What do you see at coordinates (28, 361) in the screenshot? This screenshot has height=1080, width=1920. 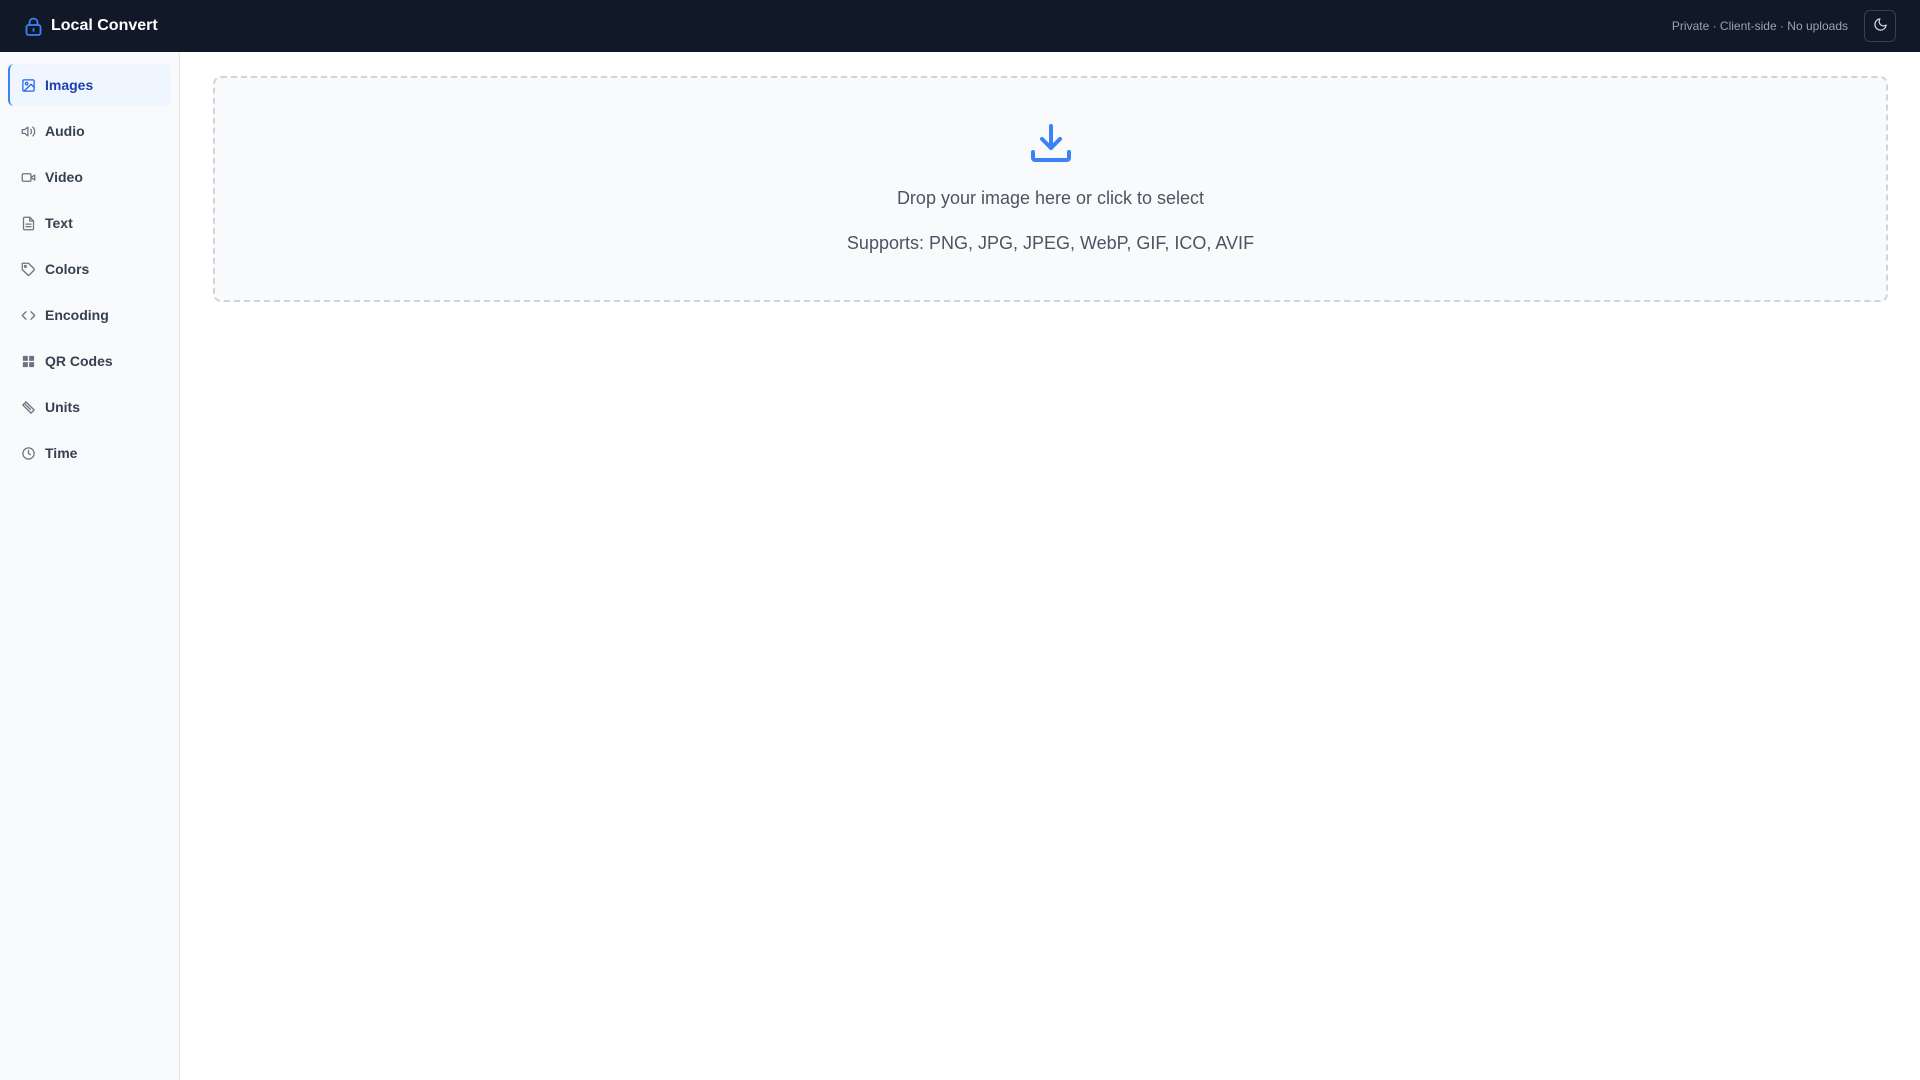 I see `grid-icon` at bounding box center [28, 361].